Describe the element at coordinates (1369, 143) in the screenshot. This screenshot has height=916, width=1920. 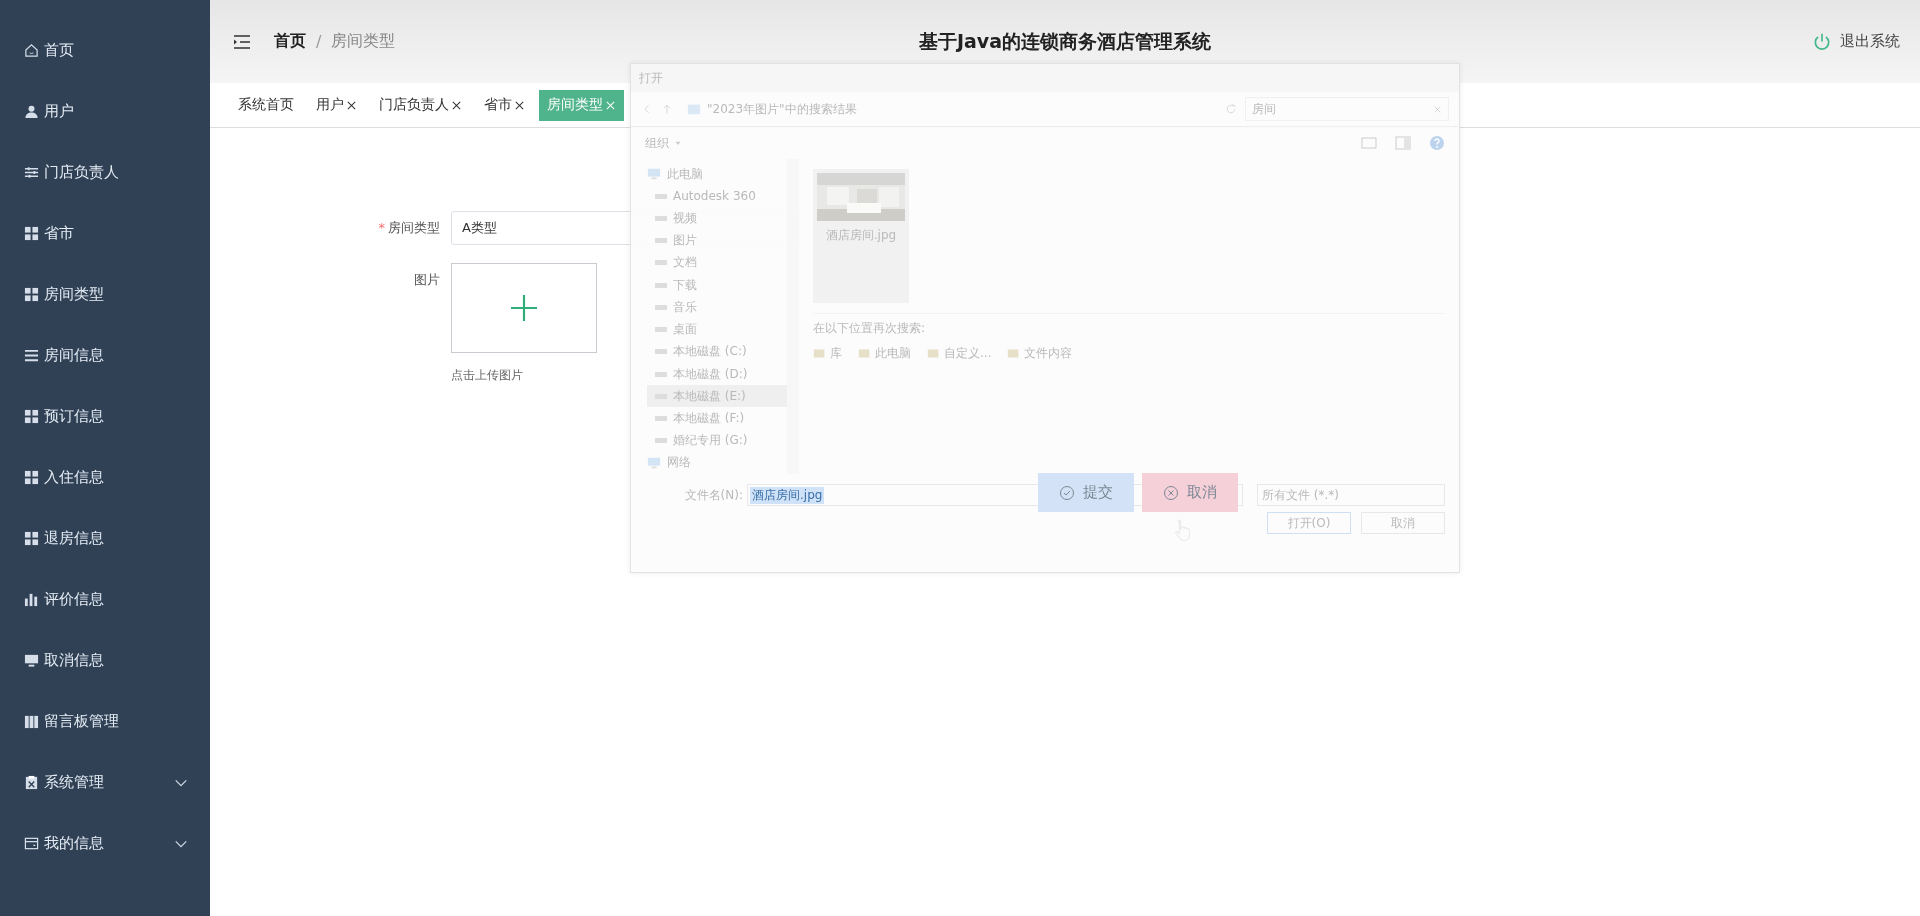
I see `view-icon` at that location.